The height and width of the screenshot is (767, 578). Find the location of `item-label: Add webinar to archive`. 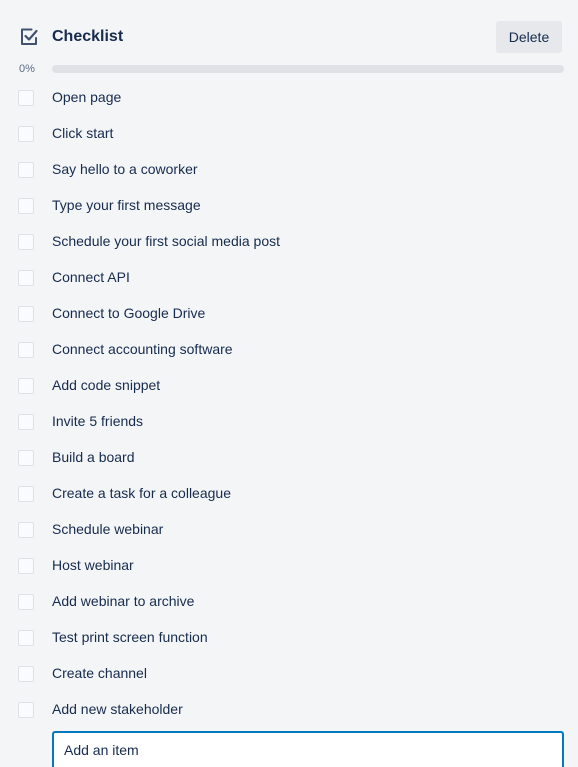

item-label: Add webinar to archive is located at coordinates (123, 601).